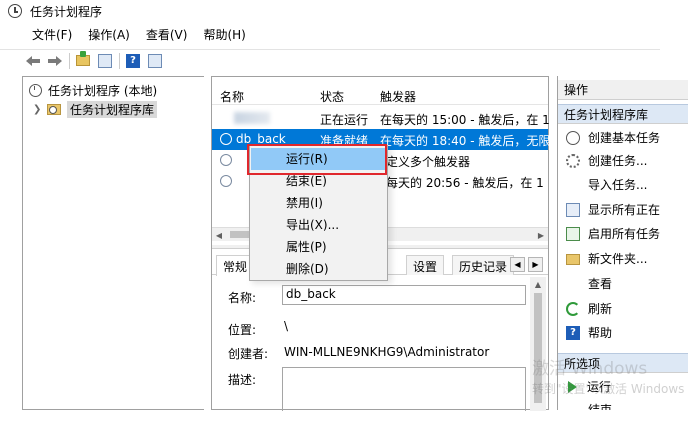 The height and width of the screenshot is (426, 688). What do you see at coordinates (66, 11) in the screenshot?
I see `window-title: 任务计划程序` at bounding box center [66, 11].